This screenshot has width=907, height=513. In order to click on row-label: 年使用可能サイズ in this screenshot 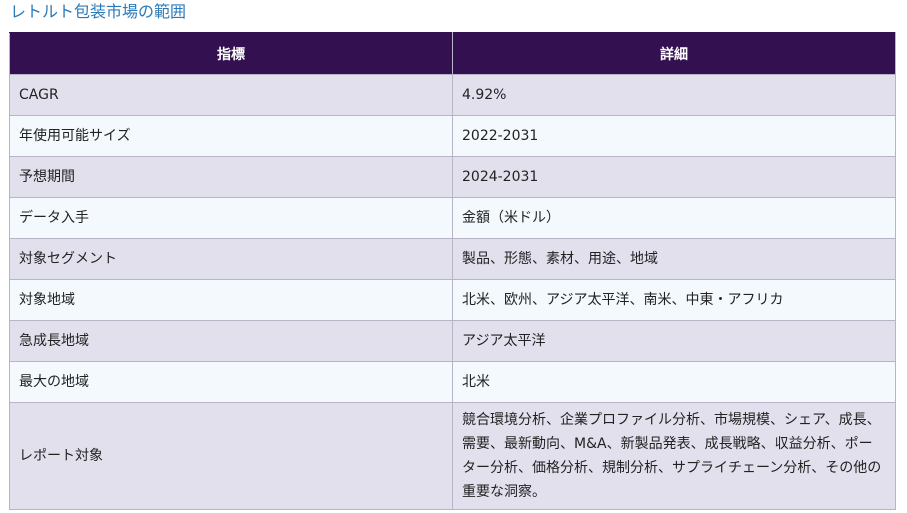, I will do `click(231, 136)`.